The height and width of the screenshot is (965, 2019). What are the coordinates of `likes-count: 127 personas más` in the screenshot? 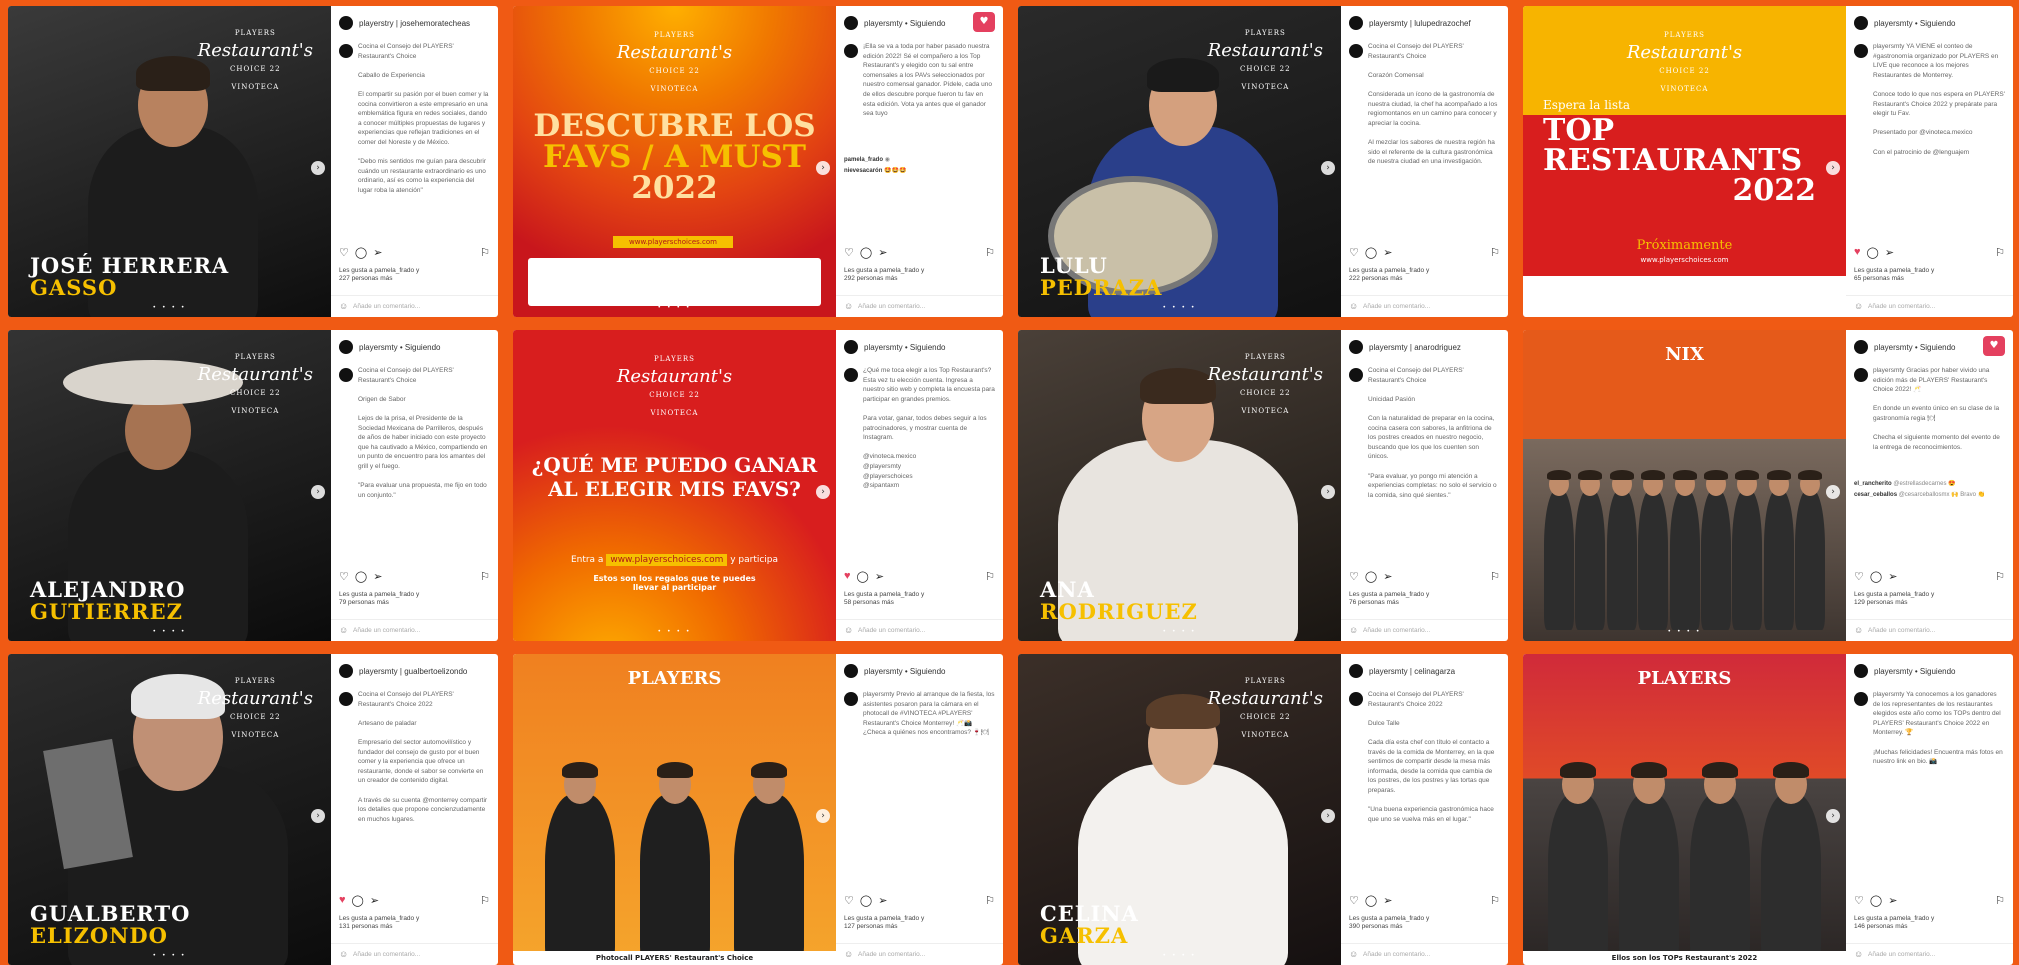 It's located at (919, 927).